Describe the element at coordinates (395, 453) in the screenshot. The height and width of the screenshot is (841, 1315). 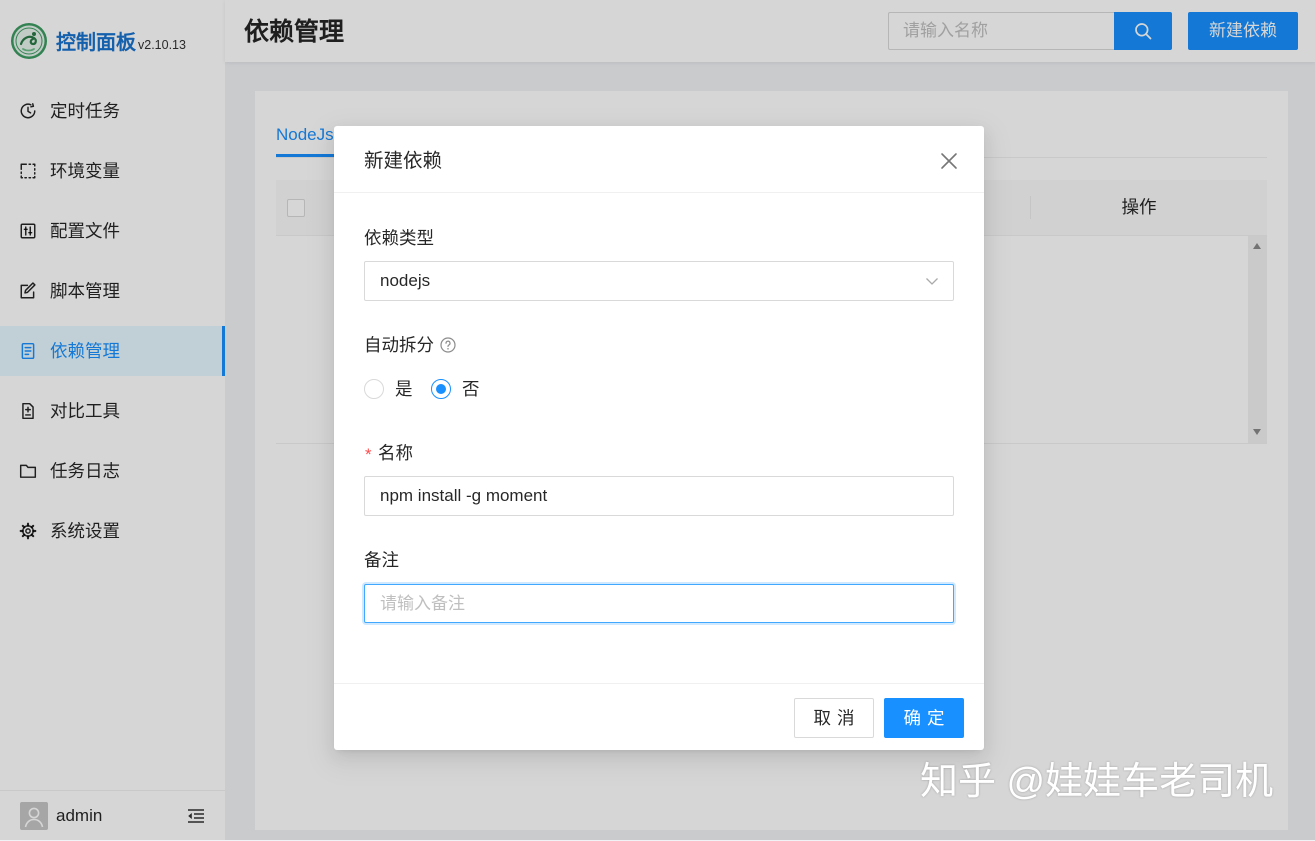
I see `name-label: 名称` at that location.